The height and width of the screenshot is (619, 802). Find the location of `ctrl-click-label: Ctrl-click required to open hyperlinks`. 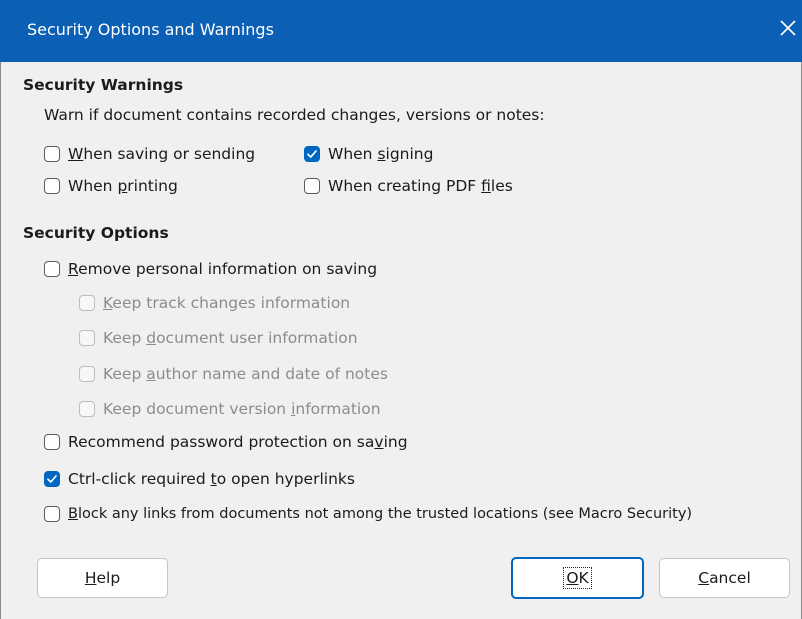

ctrl-click-label: Ctrl-click required to open hyperlinks is located at coordinates (211, 479).